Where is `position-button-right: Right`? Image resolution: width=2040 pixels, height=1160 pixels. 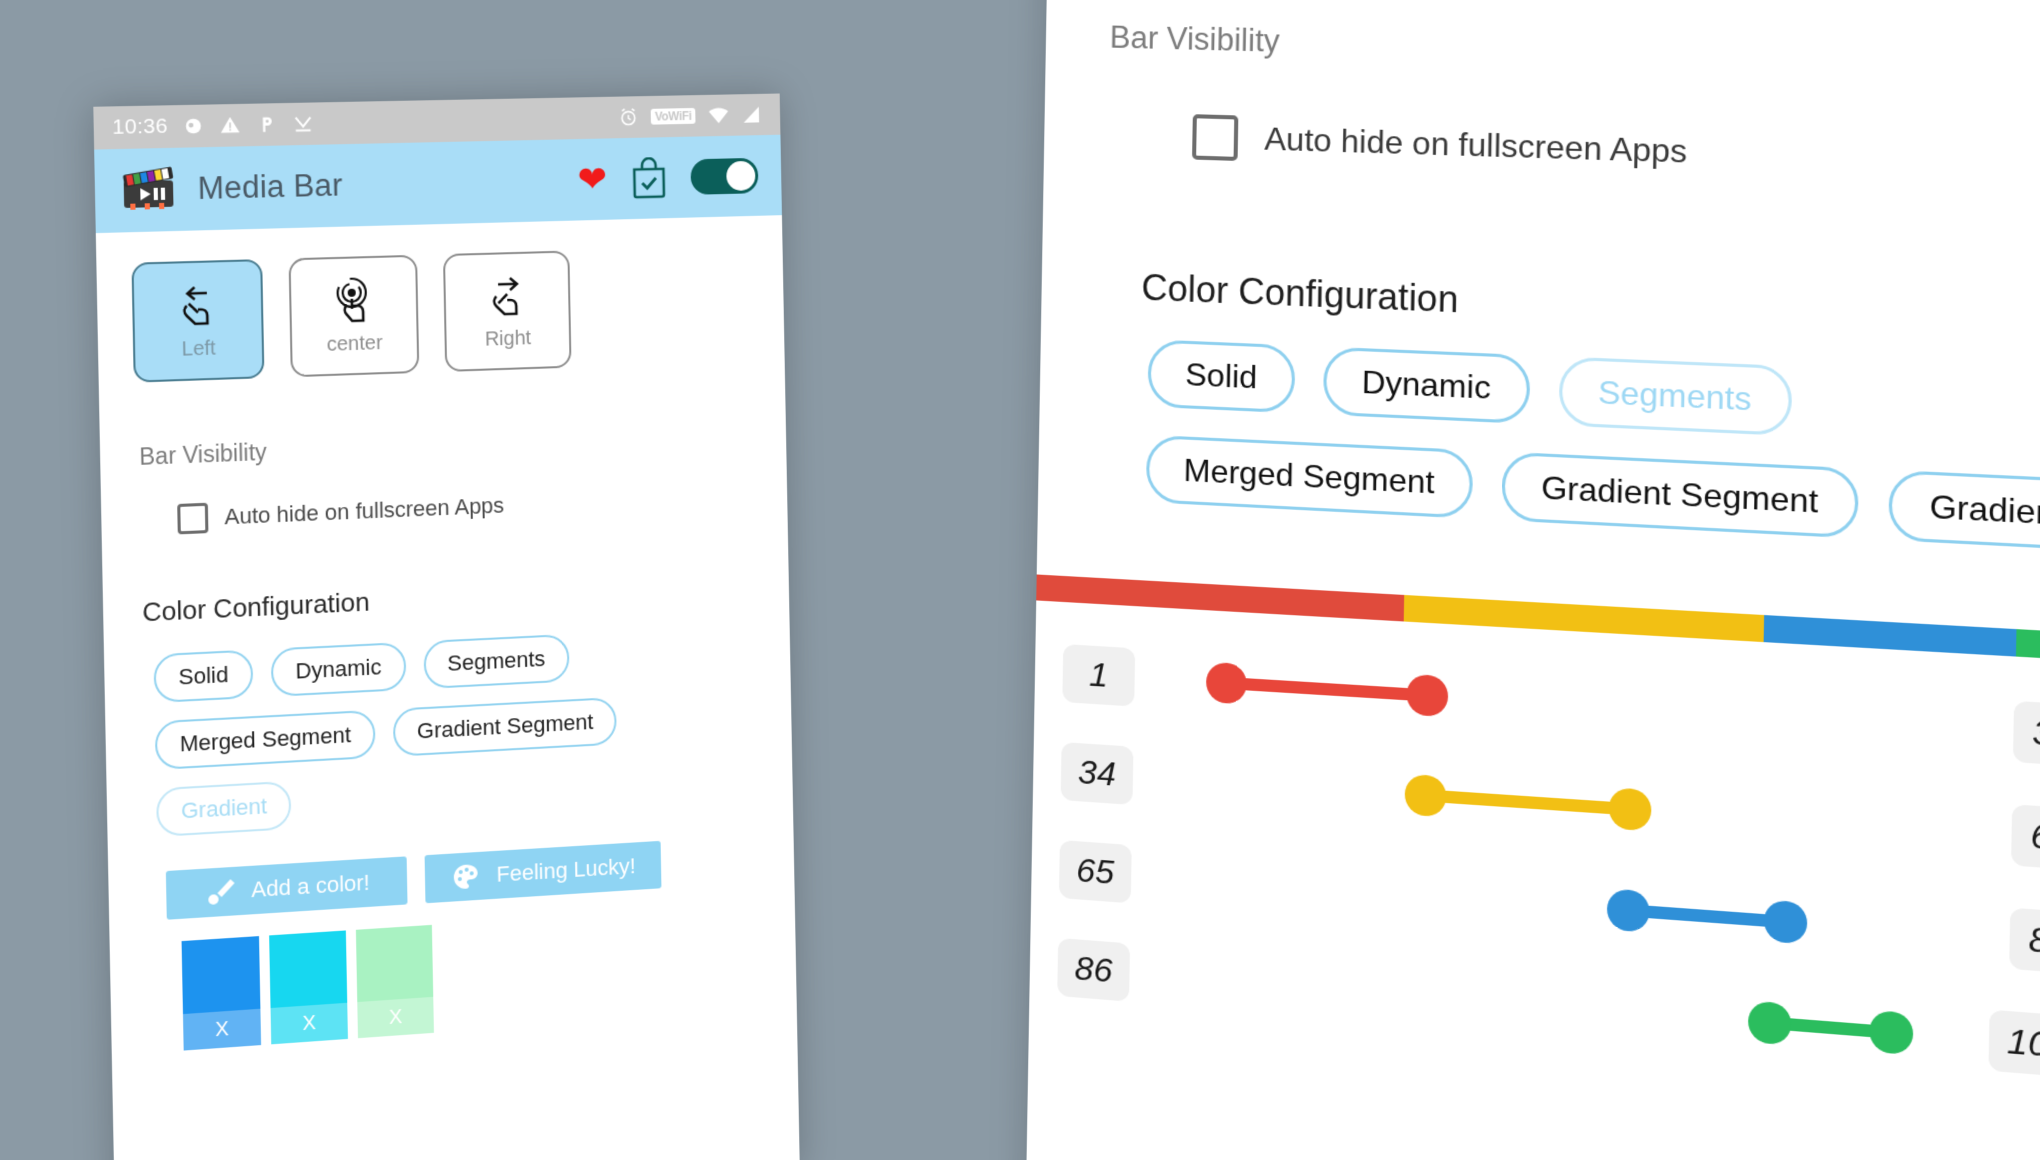
position-button-right: Right is located at coordinates (507, 311).